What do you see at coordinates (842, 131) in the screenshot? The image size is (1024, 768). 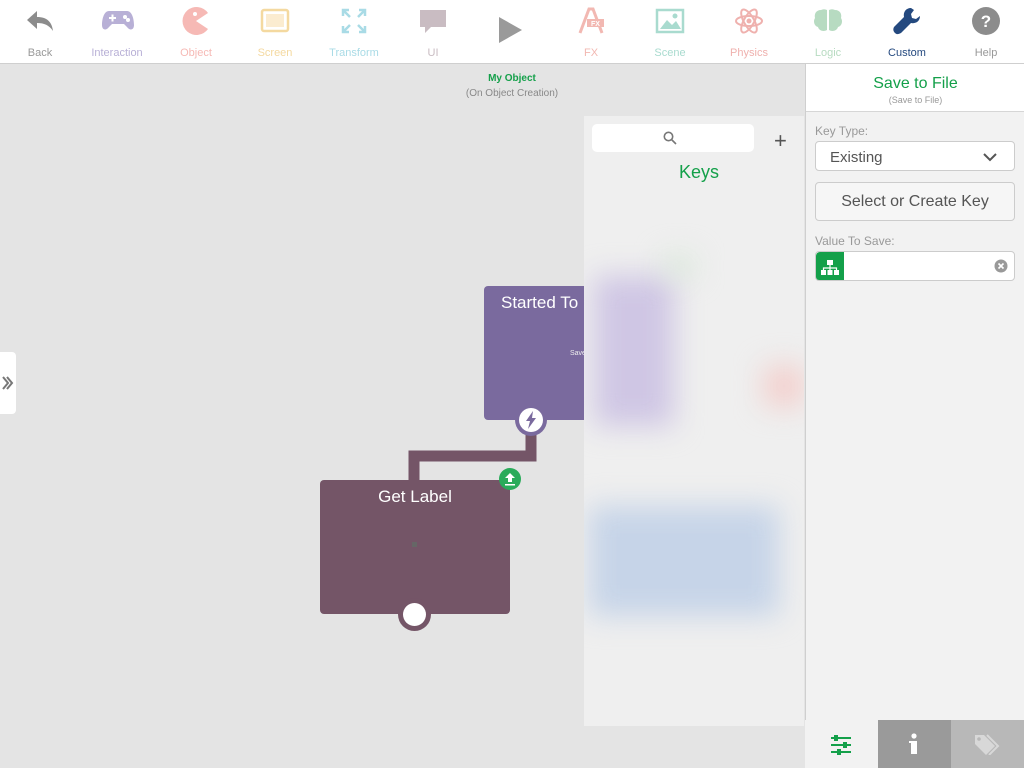 I see `key-type-label: Key Type:` at bounding box center [842, 131].